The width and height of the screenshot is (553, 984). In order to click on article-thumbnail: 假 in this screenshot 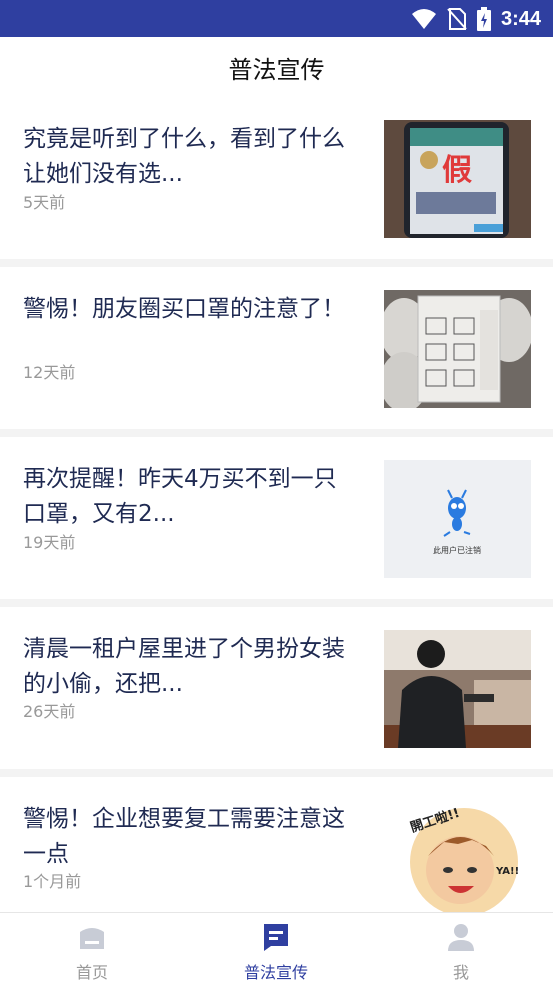, I will do `click(457, 179)`.